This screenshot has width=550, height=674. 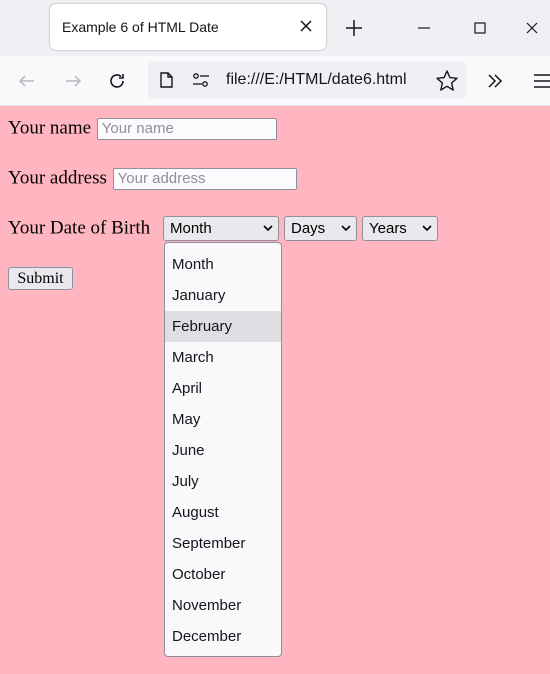 I want to click on month-option: January, so click(x=223, y=295).